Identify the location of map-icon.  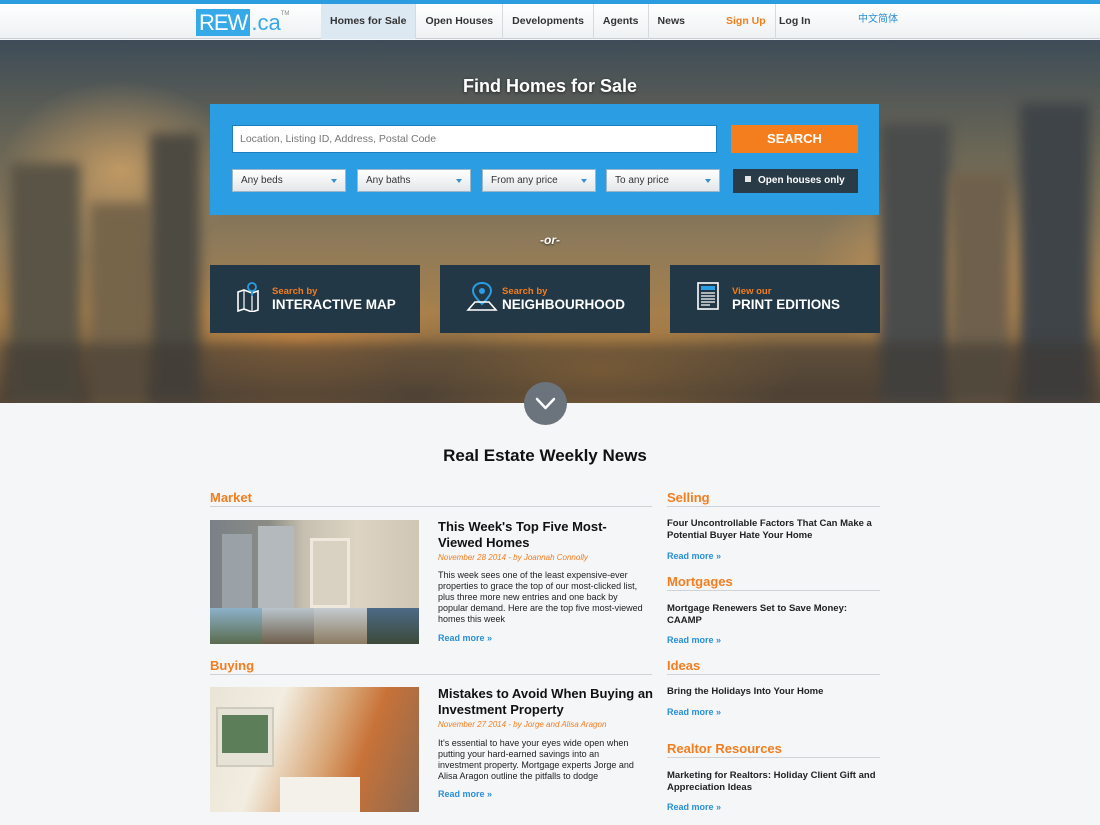
(248, 299).